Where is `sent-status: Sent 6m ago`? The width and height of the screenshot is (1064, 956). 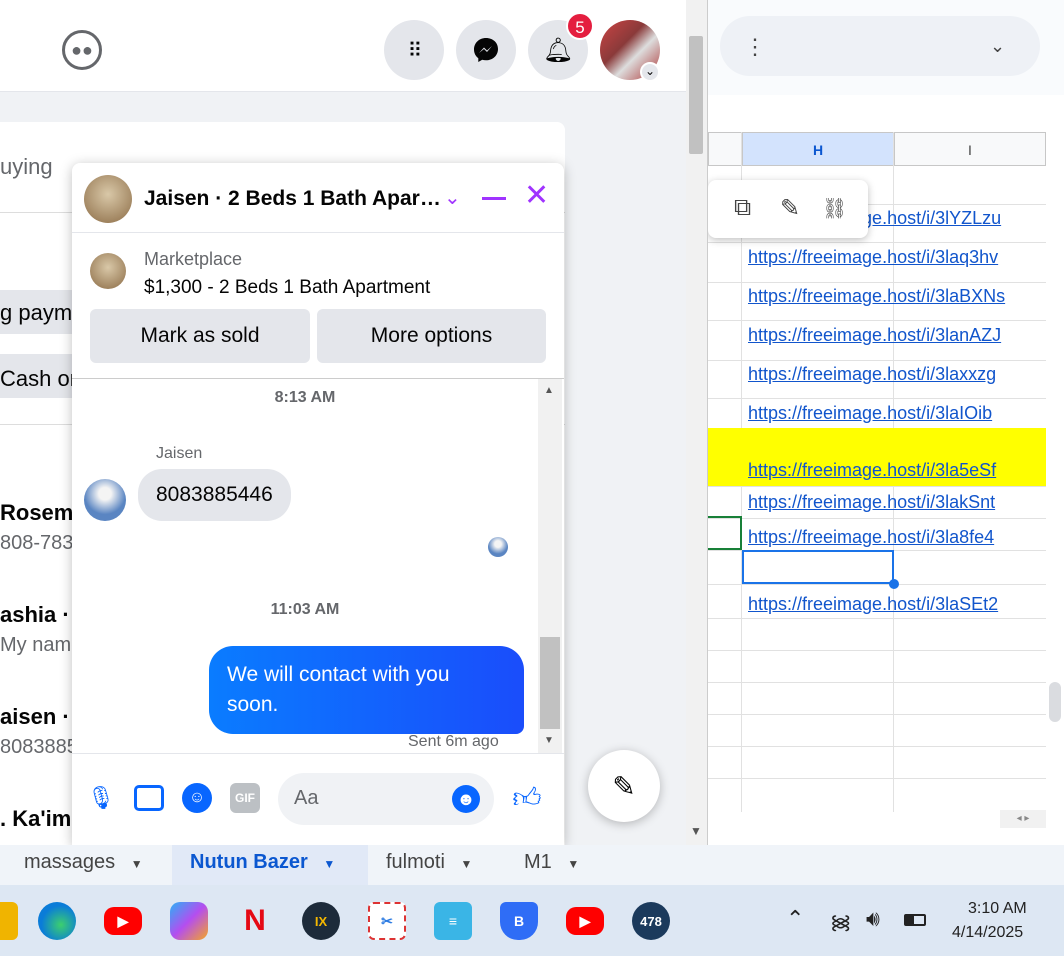 sent-status: Sent 6m ago is located at coordinates (453, 741).